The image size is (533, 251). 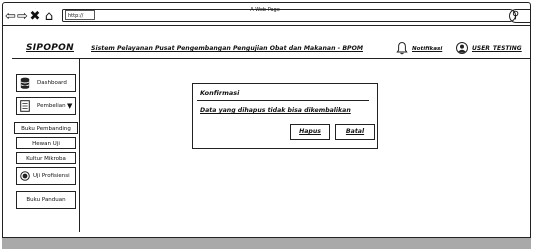 I want to click on back-icon: ⇦, so click(x=10, y=17).